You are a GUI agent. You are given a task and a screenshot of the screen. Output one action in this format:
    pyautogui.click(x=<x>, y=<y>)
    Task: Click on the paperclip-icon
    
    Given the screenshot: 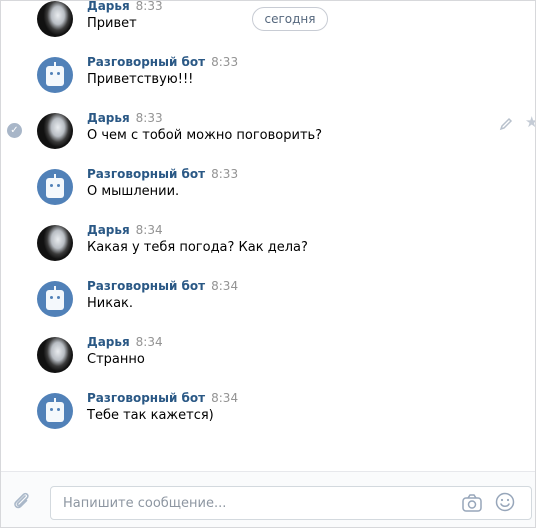 What is the action you would take?
    pyautogui.click(x=22, y=501)
    